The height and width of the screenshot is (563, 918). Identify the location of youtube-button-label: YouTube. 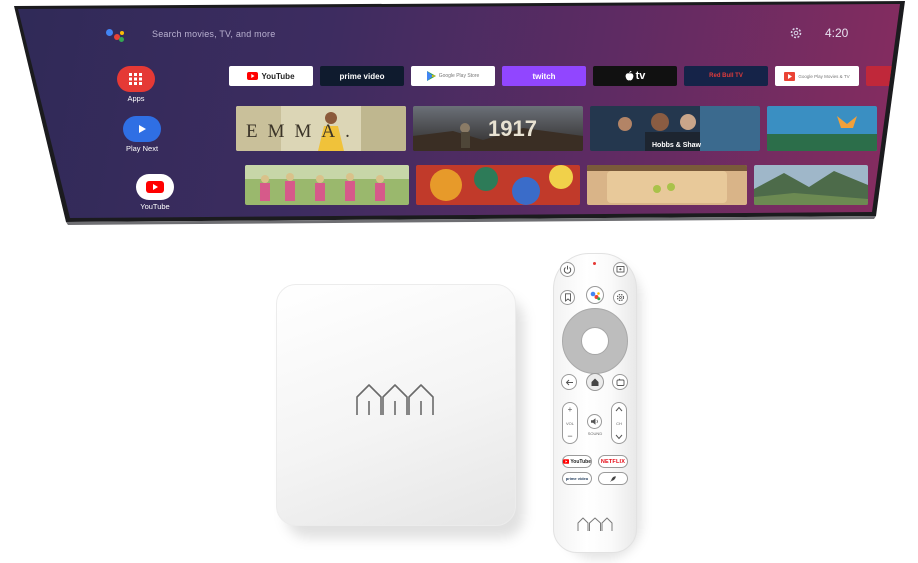
(580, 461).